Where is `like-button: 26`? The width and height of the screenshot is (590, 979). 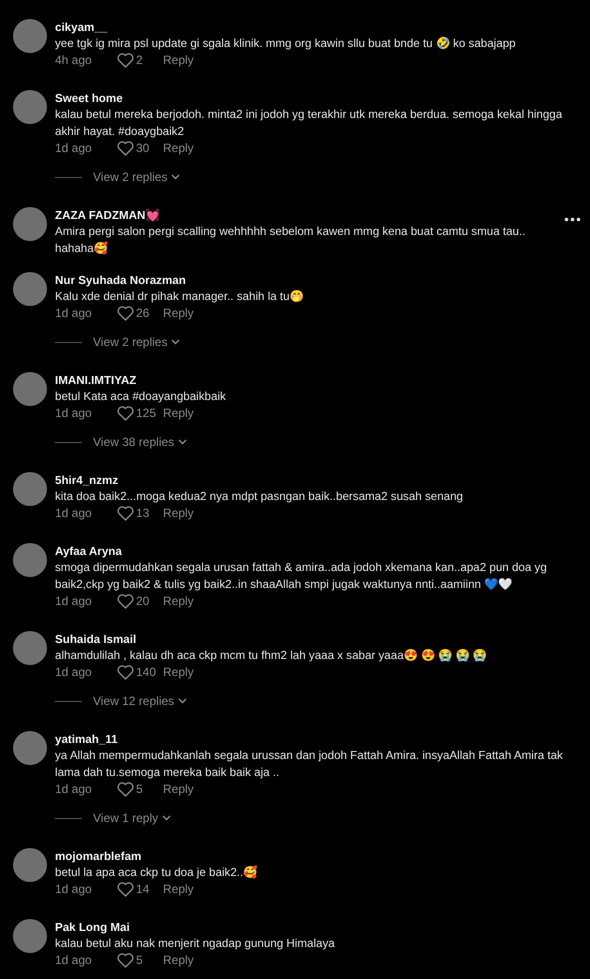
like-button: 26 is located at coordinates (140, 313).